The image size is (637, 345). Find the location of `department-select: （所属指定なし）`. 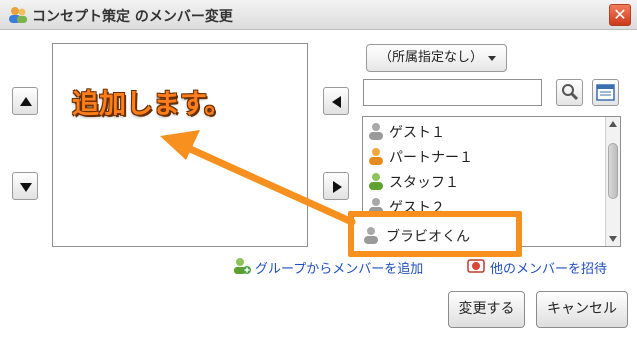

department-select: （所属指定なし） is located at coordinates (436, 58).